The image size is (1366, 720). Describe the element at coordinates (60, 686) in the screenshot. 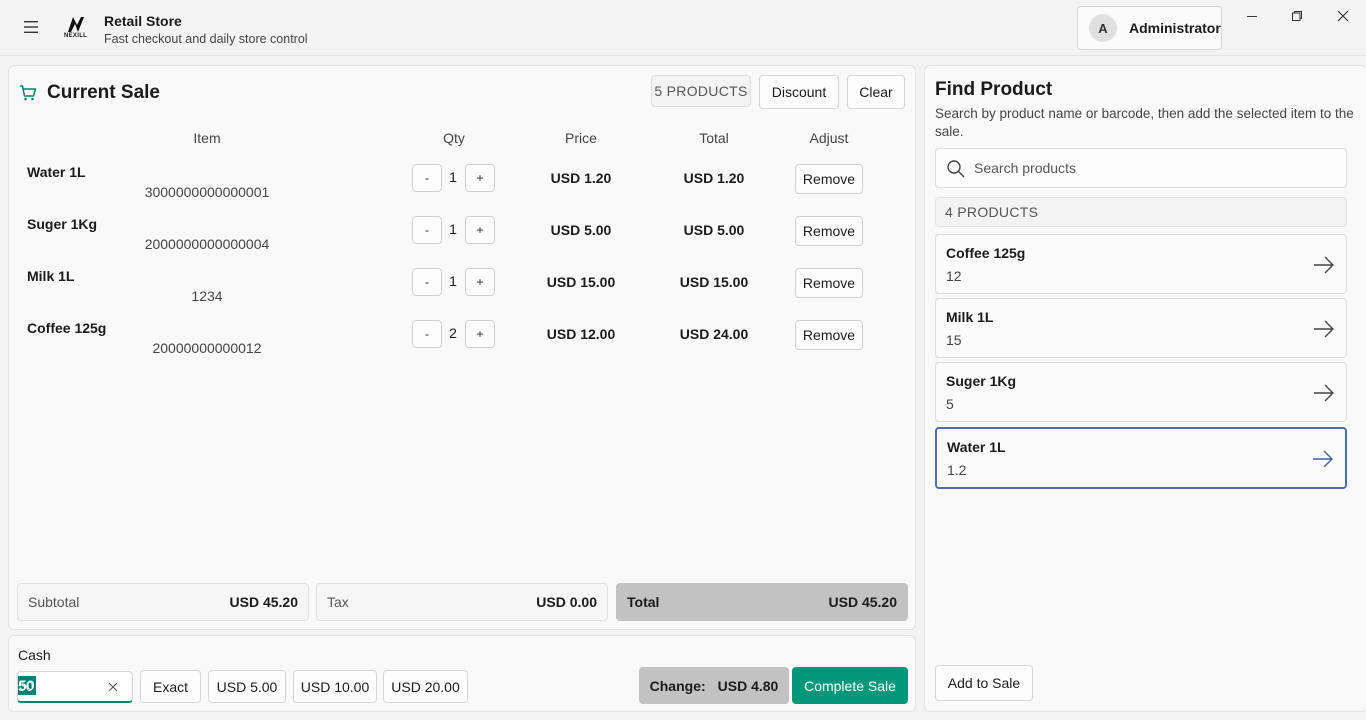

I see `cash-input` at that location.